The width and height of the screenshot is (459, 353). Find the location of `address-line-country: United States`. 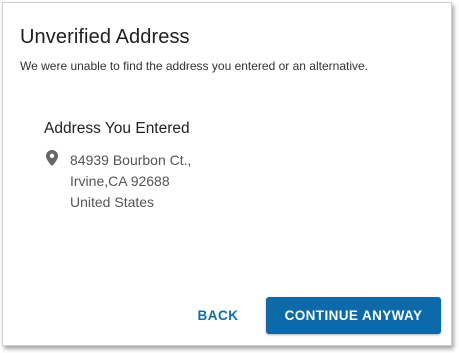

address-line-country: United States is located at coordinates (112, 202).